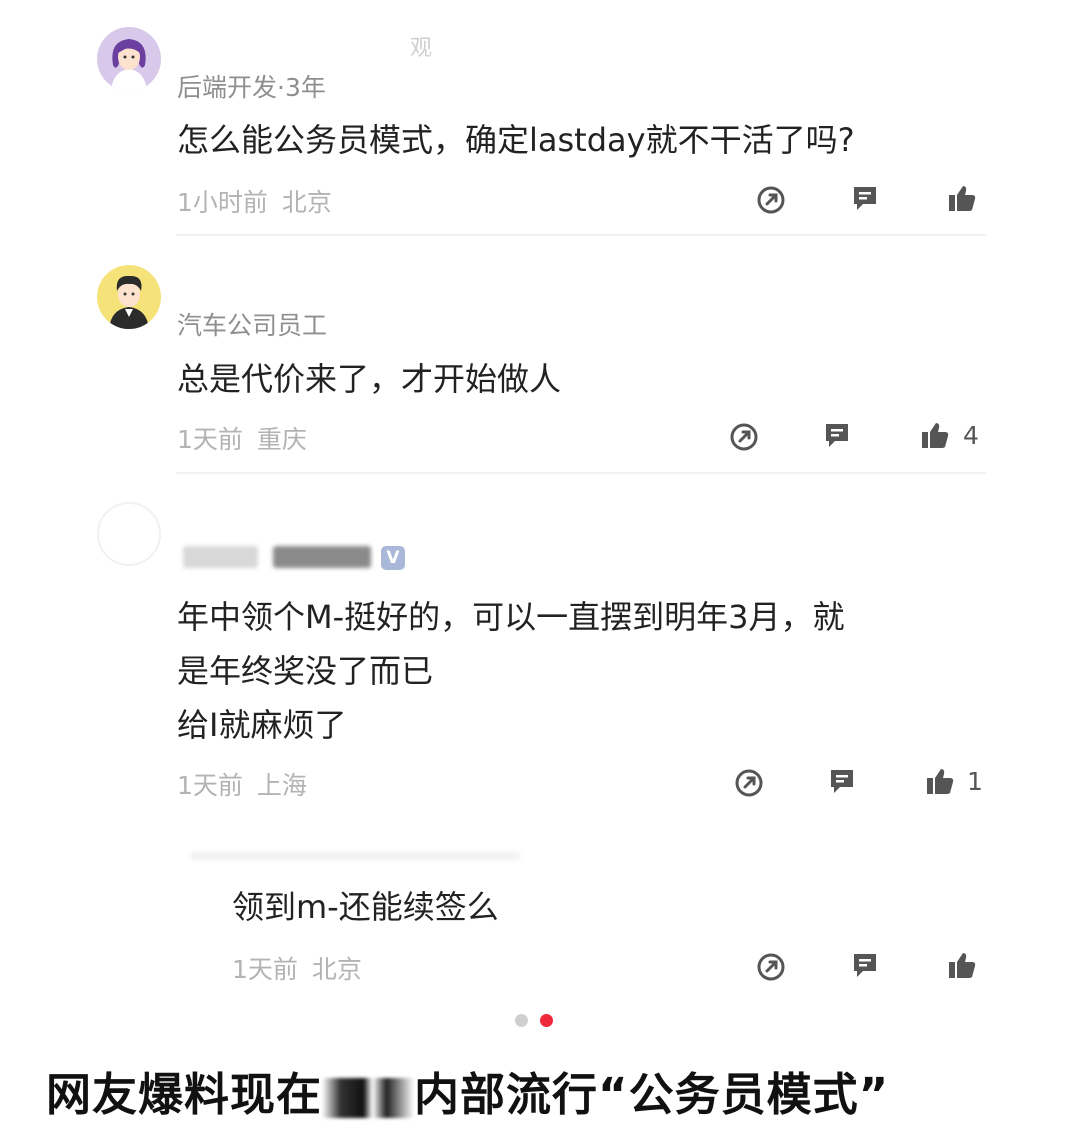 The image size is (1080, 1141). Describe the element at coordinates (652, 1094) in the screenshot. I see `caption-text-after: 内部流行“公务员模式”` at that location.